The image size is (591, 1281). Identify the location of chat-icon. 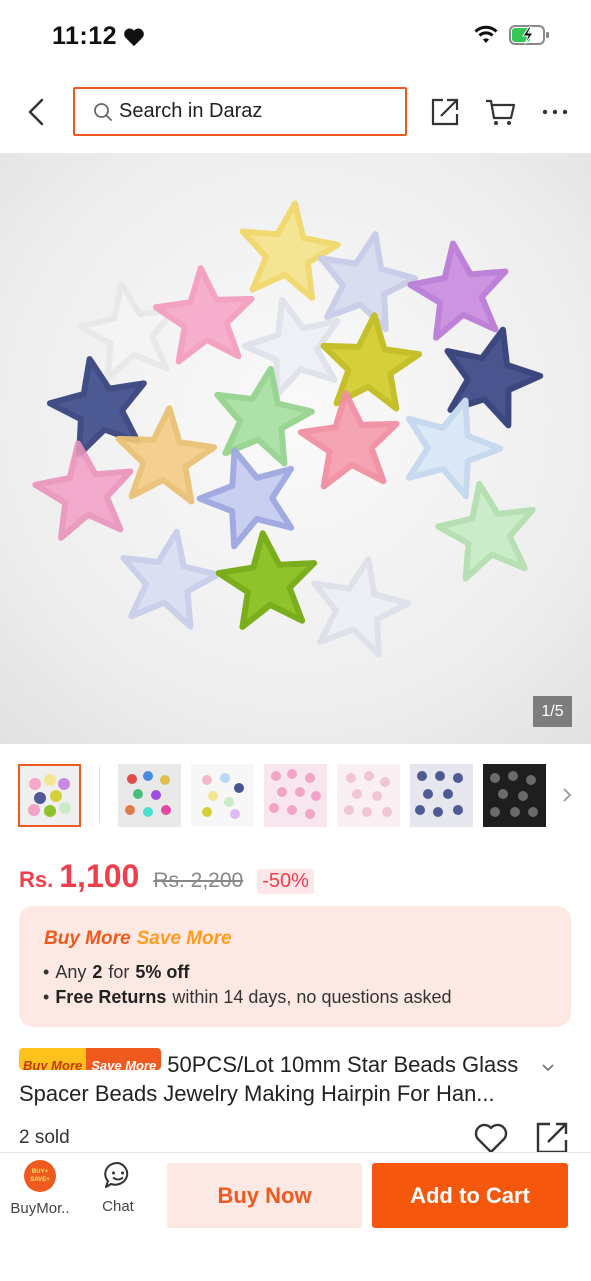
(116, 1174).